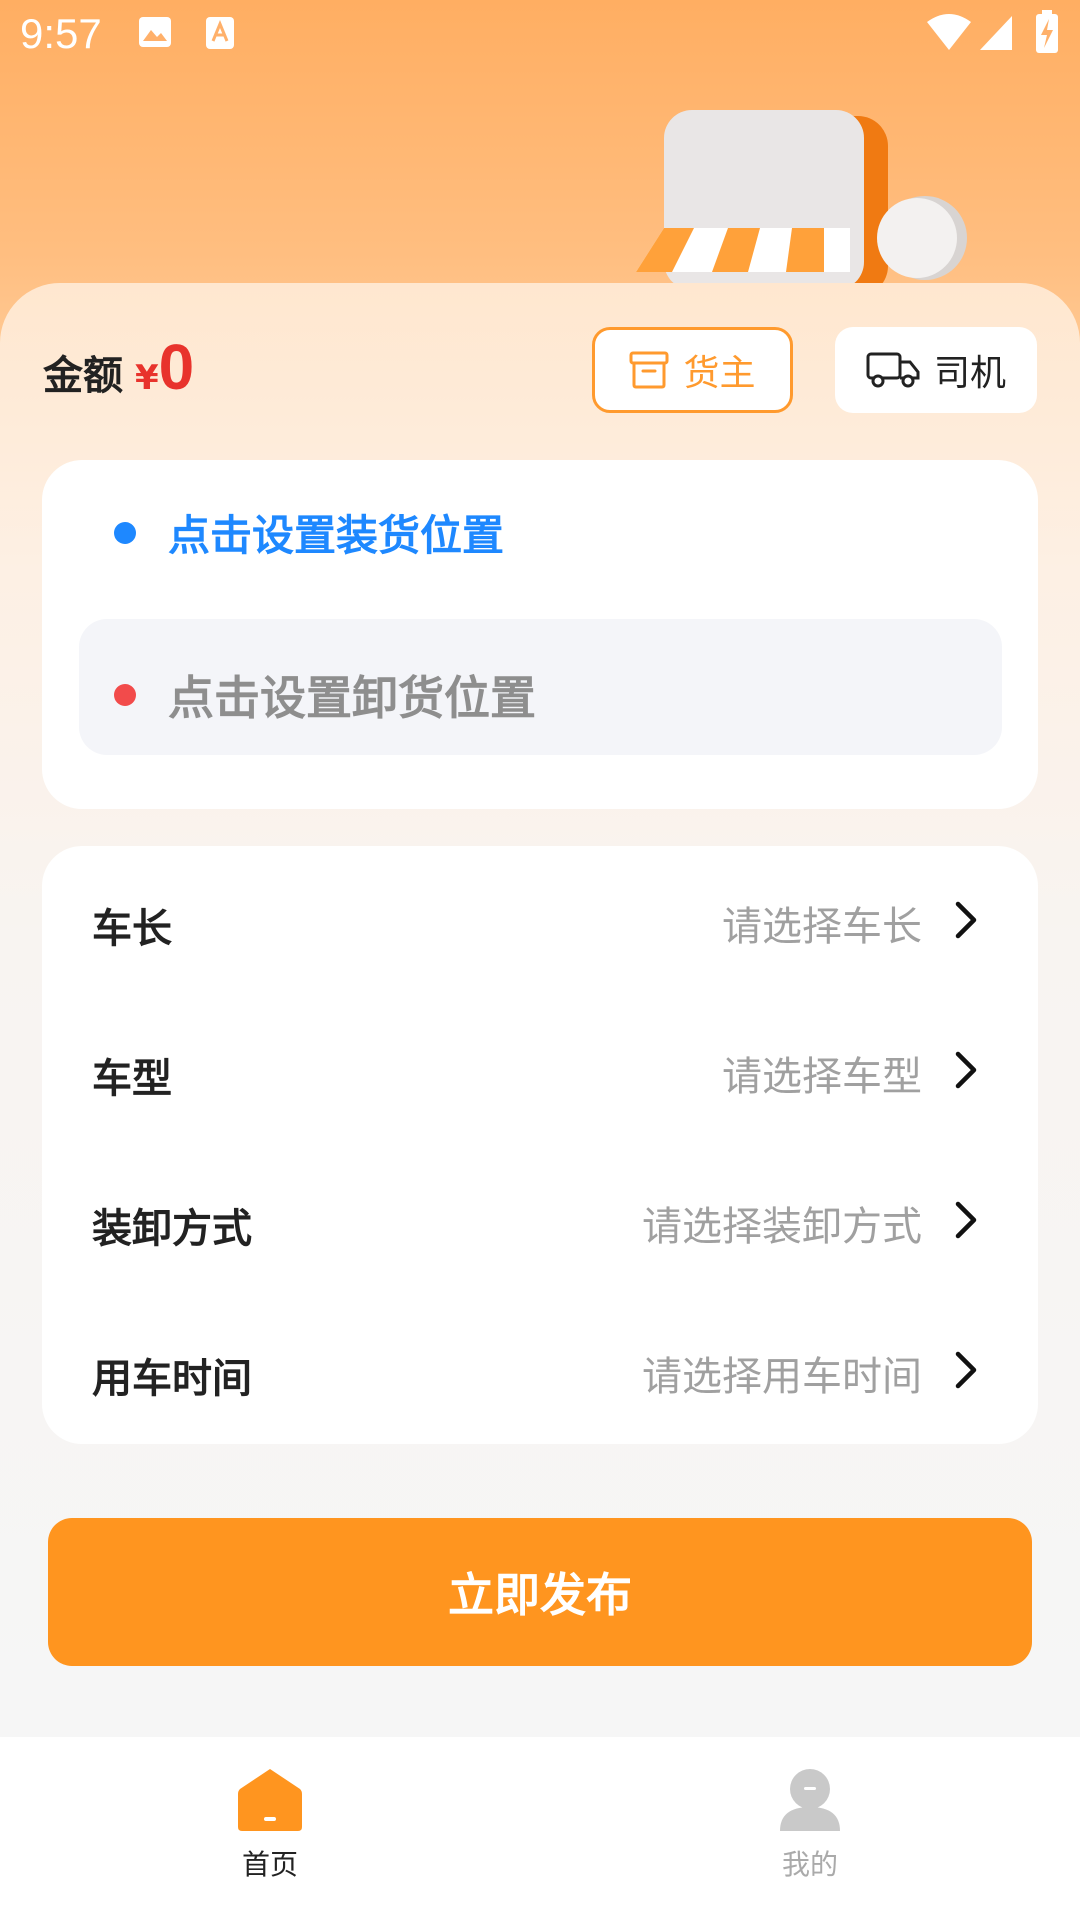 Image resolution: width=1080 pixels, height=1920 pixels. I want to click on load-location-text: 点击设置装货位置, so click(336, 535).